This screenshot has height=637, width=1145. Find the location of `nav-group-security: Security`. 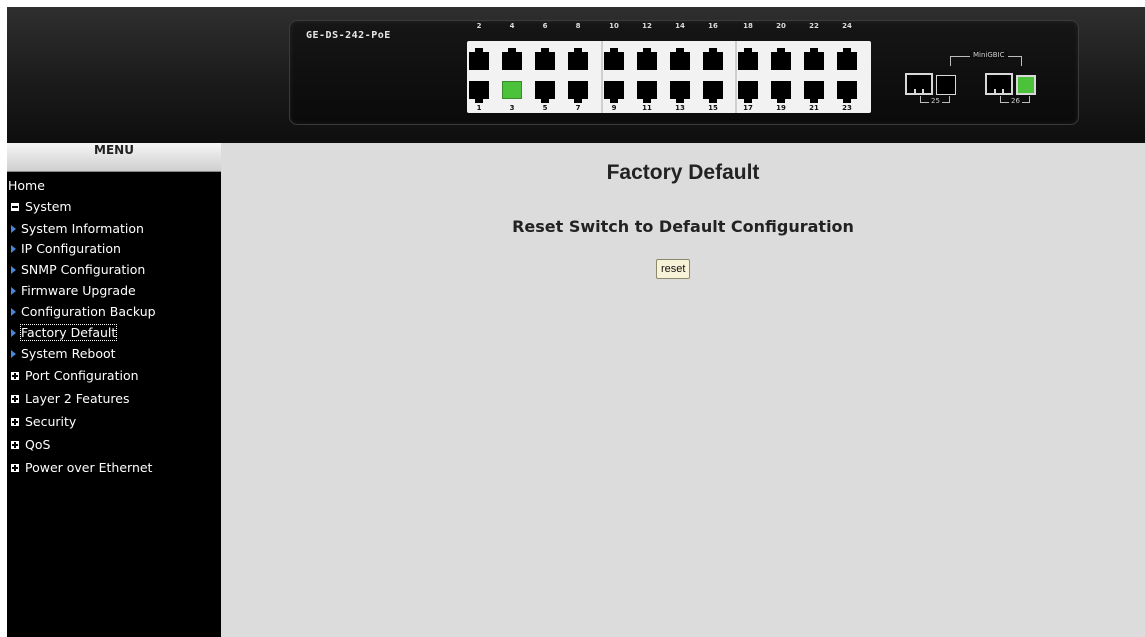

nav-group-security: Security is located at coordinates (43, 421).